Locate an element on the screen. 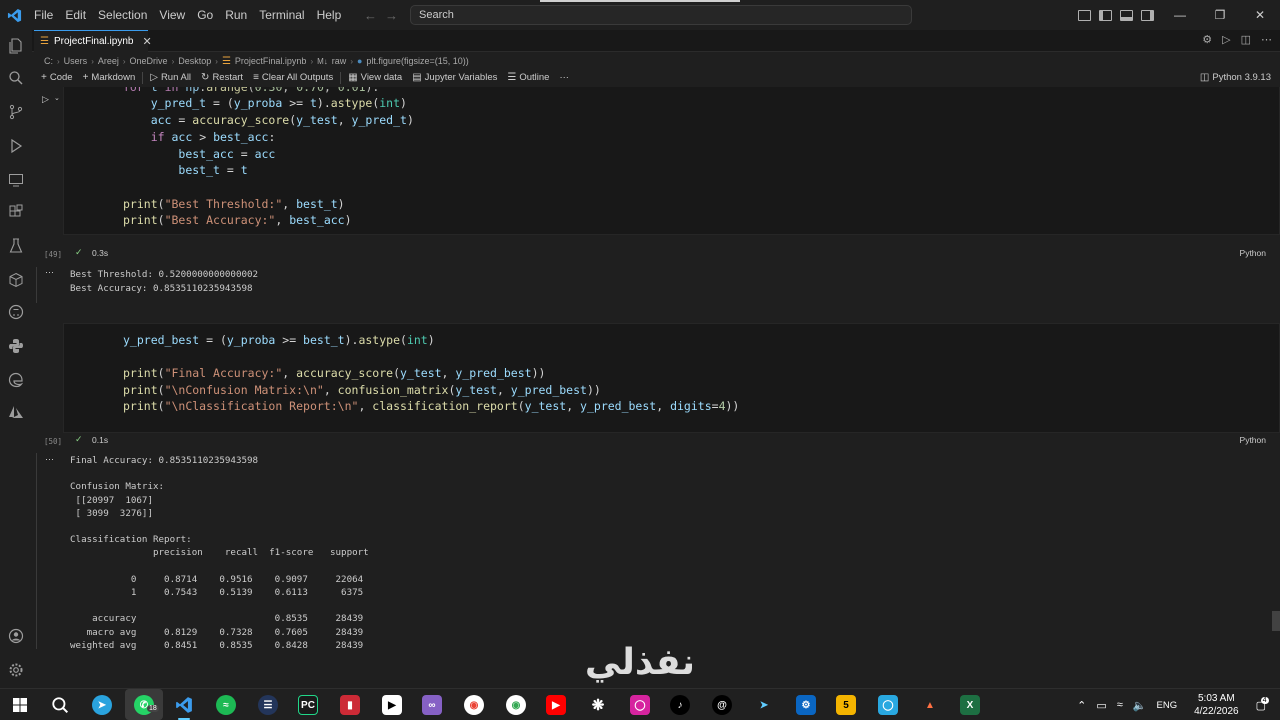  breadcrumb-drive: C: is located at coordinates (48, 61).